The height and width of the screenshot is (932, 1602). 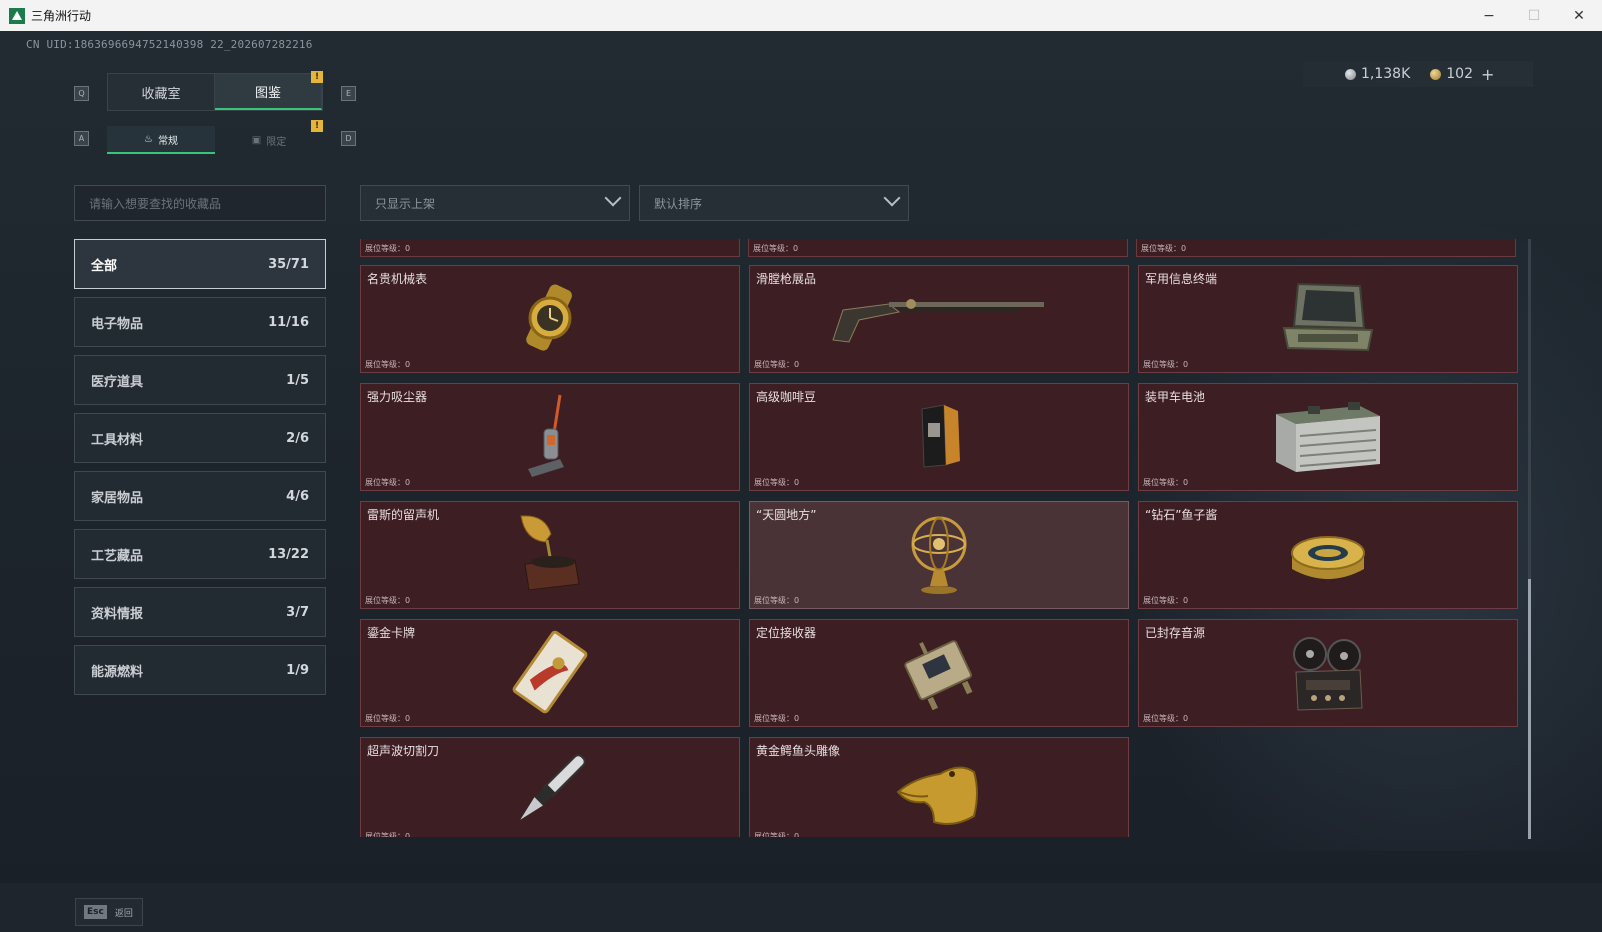 I want to click on musket-icon, so click(x=938, y=321).